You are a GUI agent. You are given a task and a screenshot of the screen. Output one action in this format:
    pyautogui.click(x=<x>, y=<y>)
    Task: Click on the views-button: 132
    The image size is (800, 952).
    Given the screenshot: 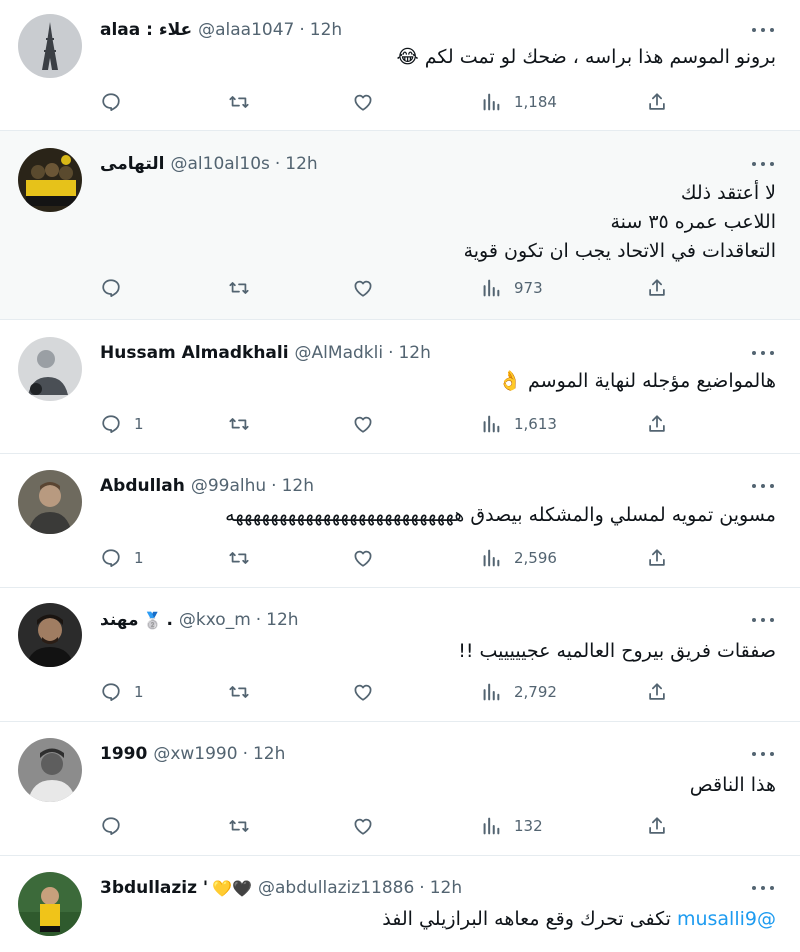 What is the action you would take?
    pyautogui.click(x=511, y=826)
    